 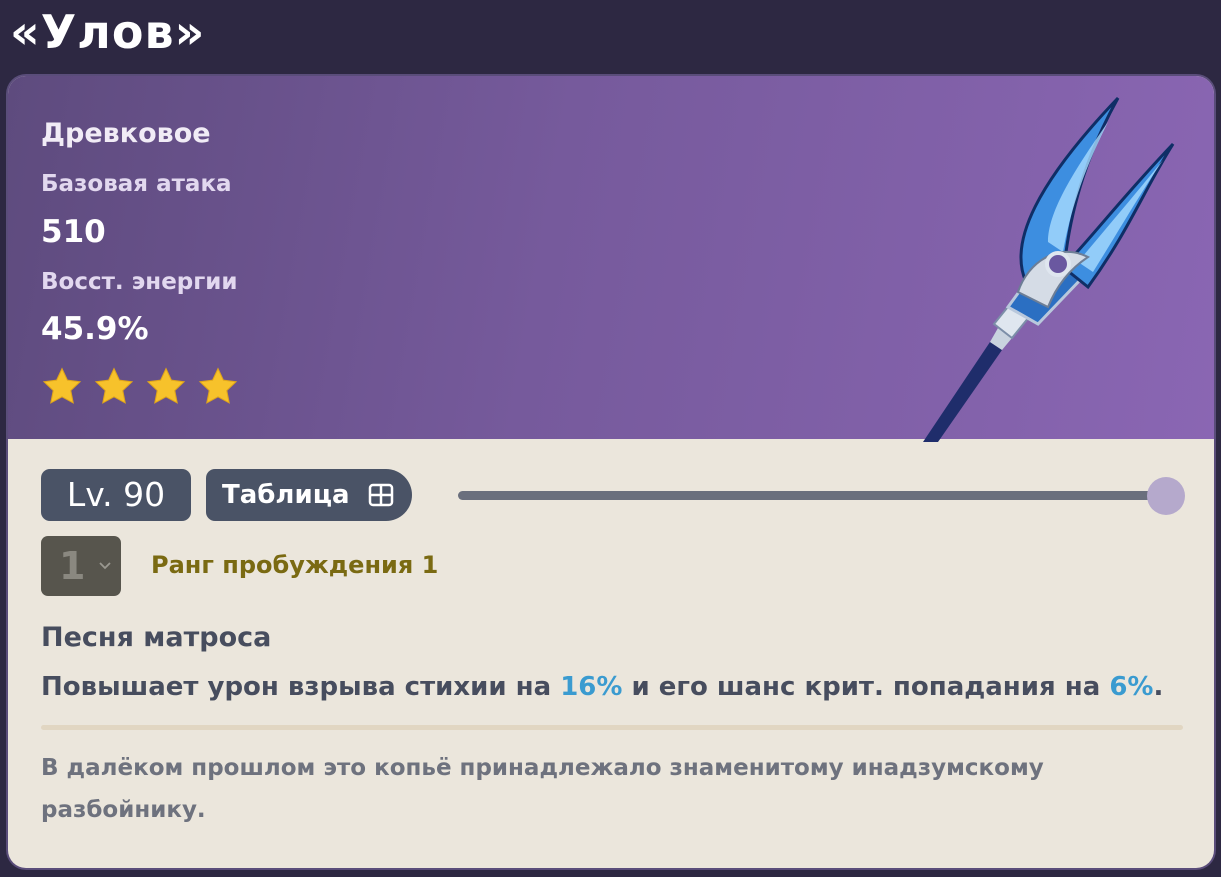 What do you see at coordinates (381, 495) in the screenshot?
I see `table-icon` at bounding box center [381, 495].